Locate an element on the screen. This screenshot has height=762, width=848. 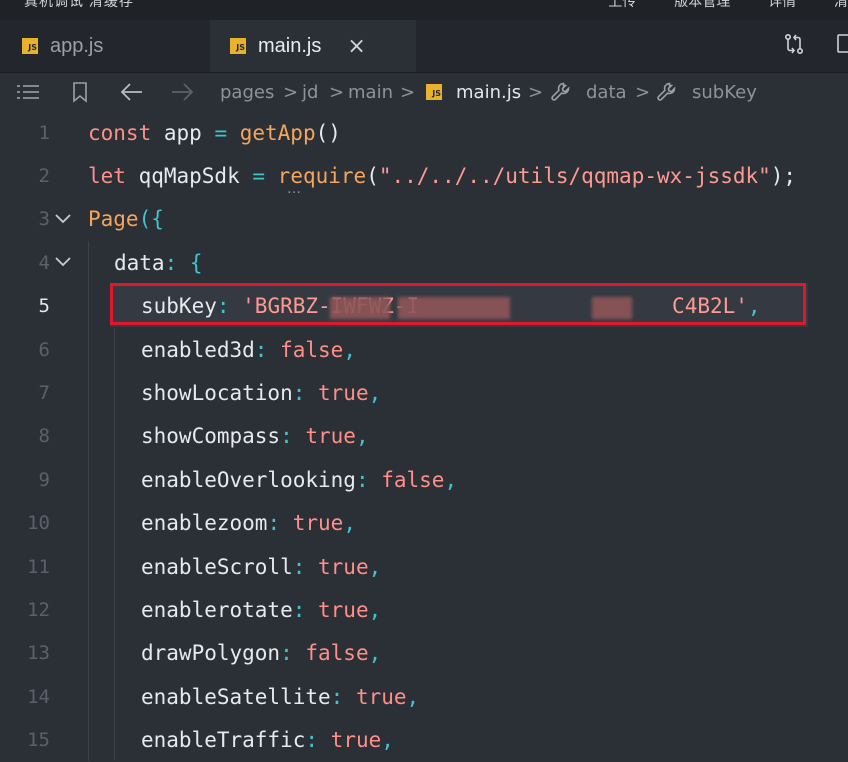
code-text: enableScroll: true, is located at coordinates (261, 567).